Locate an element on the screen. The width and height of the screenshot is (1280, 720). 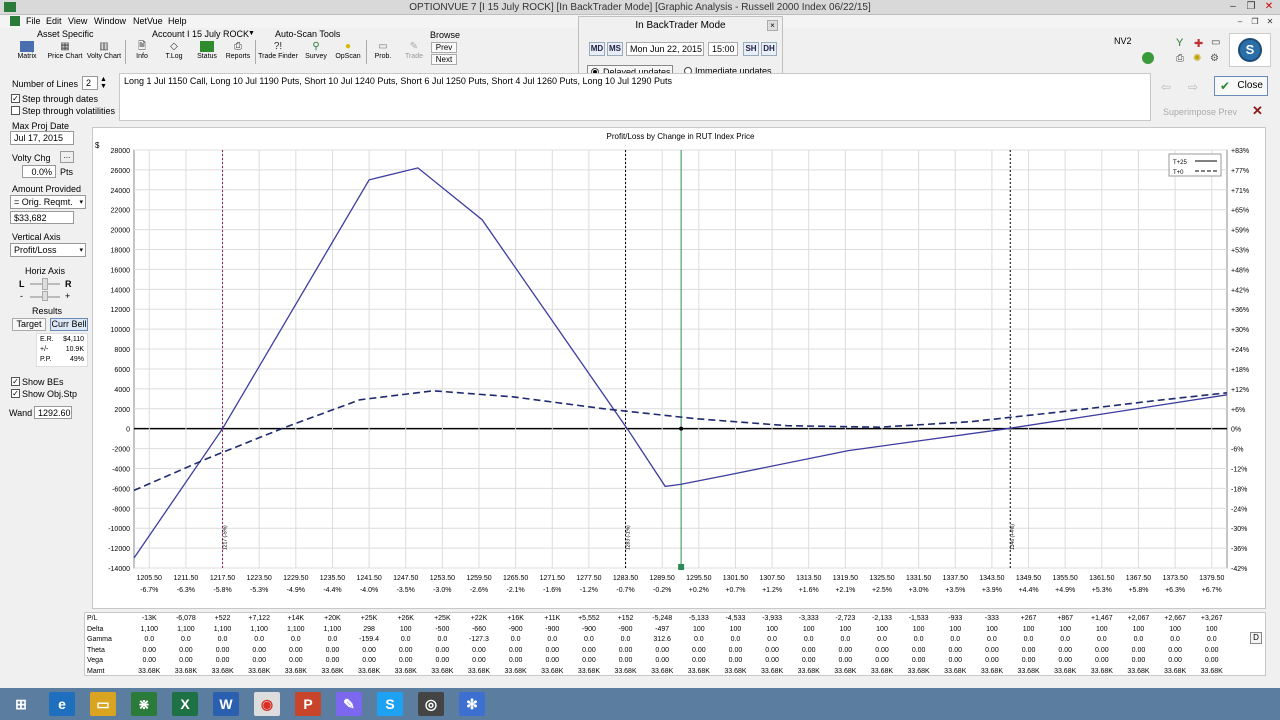
prob-button: ▭ Prob. is located at coordinates (383, 52).